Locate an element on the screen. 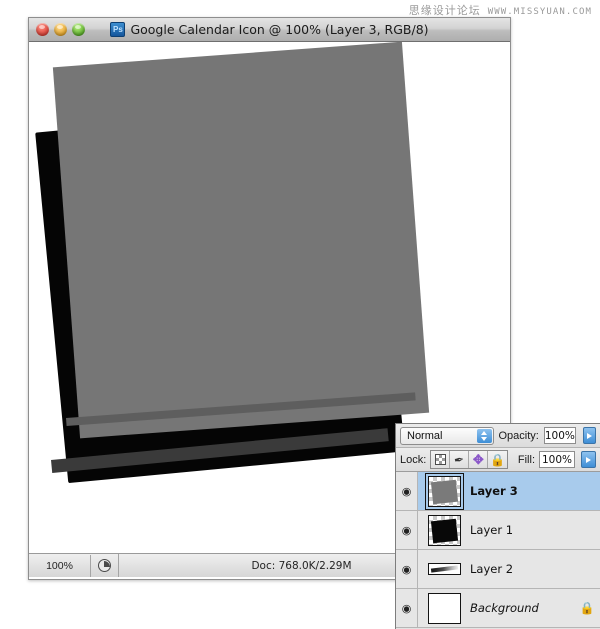 The image size is (600, 629). layer-row: ◉ Background 🔒 is located at coordinates (498, 608).